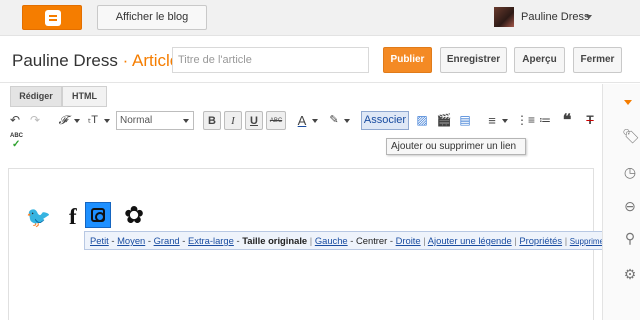  I want to click on gear-icon: ⚙, so click(630, 274).